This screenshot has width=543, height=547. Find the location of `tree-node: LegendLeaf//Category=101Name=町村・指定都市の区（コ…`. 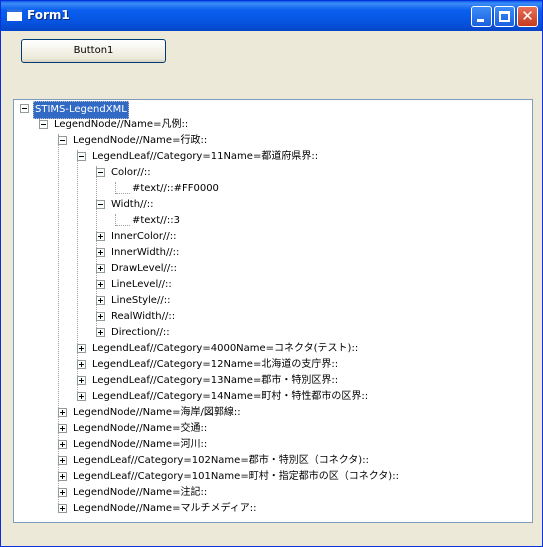

tree-node: LegendLeaf//Category=101Name=町村・指定都市の区（コ… is located at coordinates (229, 477).